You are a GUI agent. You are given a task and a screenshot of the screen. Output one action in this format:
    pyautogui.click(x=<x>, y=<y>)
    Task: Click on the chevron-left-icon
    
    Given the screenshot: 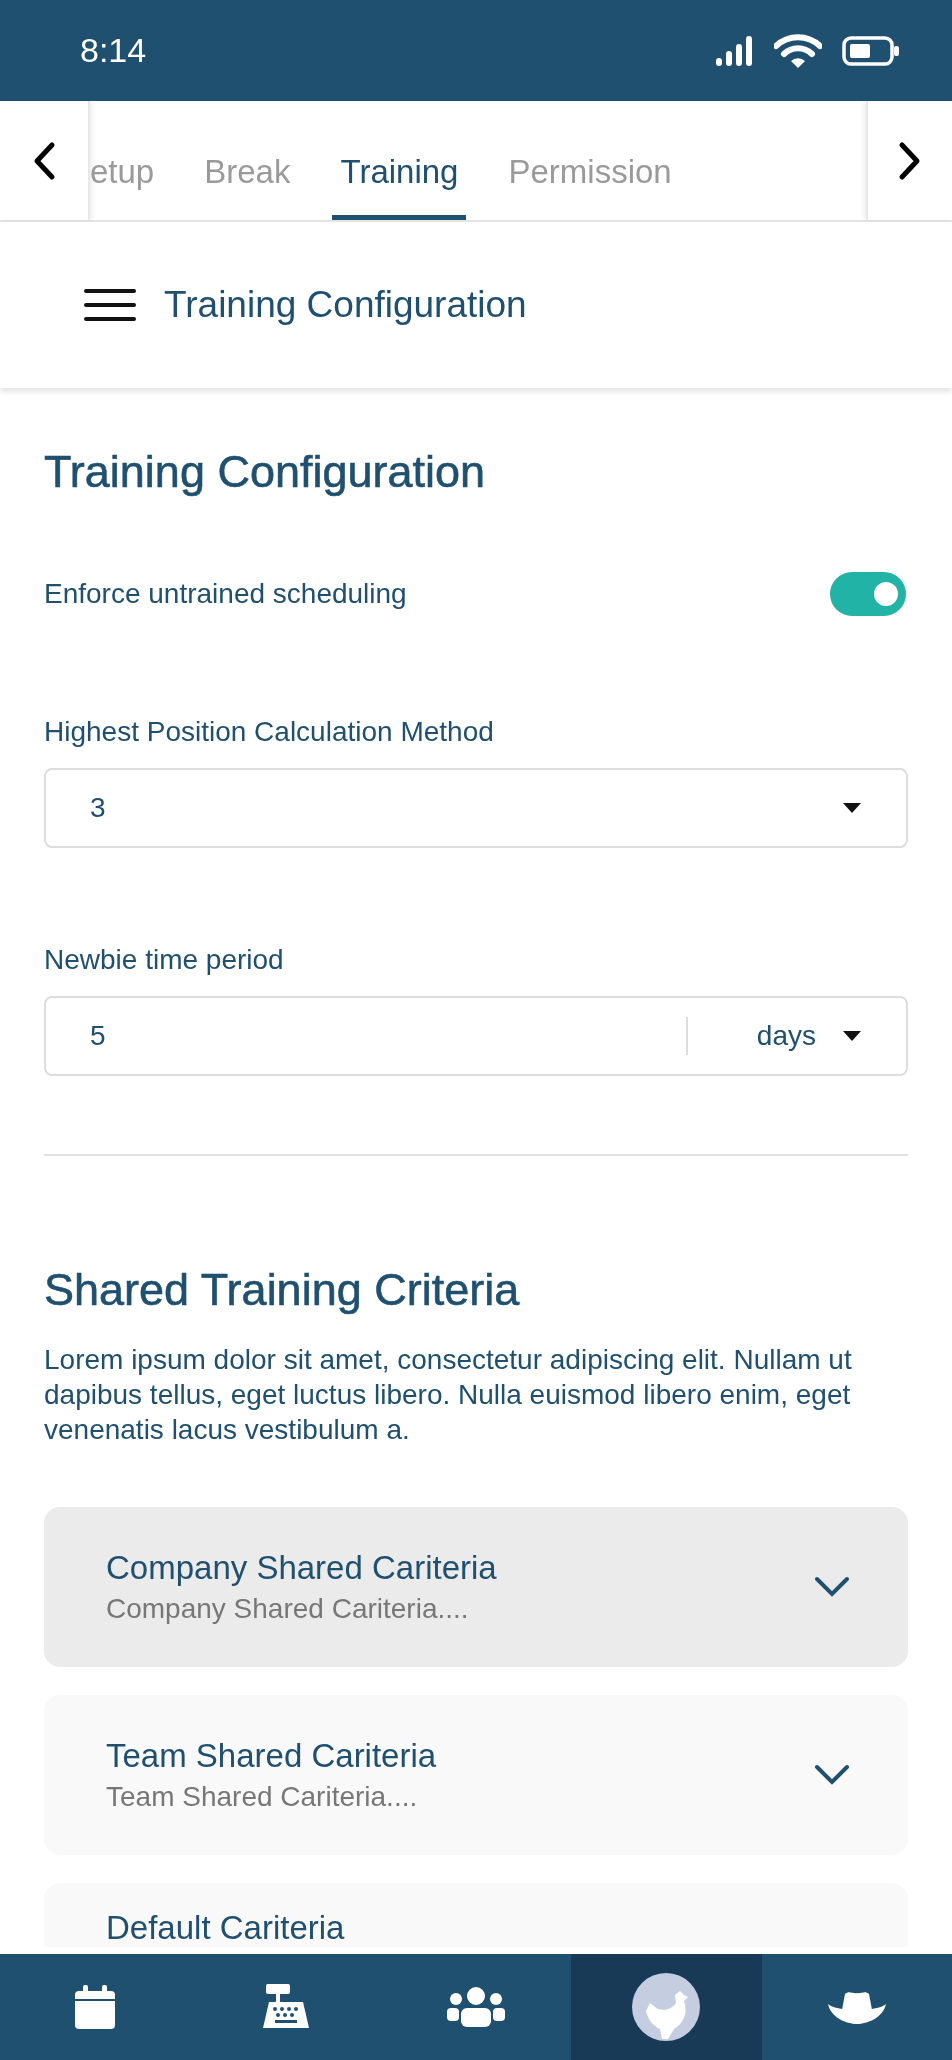 What is the action you would take?
    pyautogui.click(x=44, y=160)
    